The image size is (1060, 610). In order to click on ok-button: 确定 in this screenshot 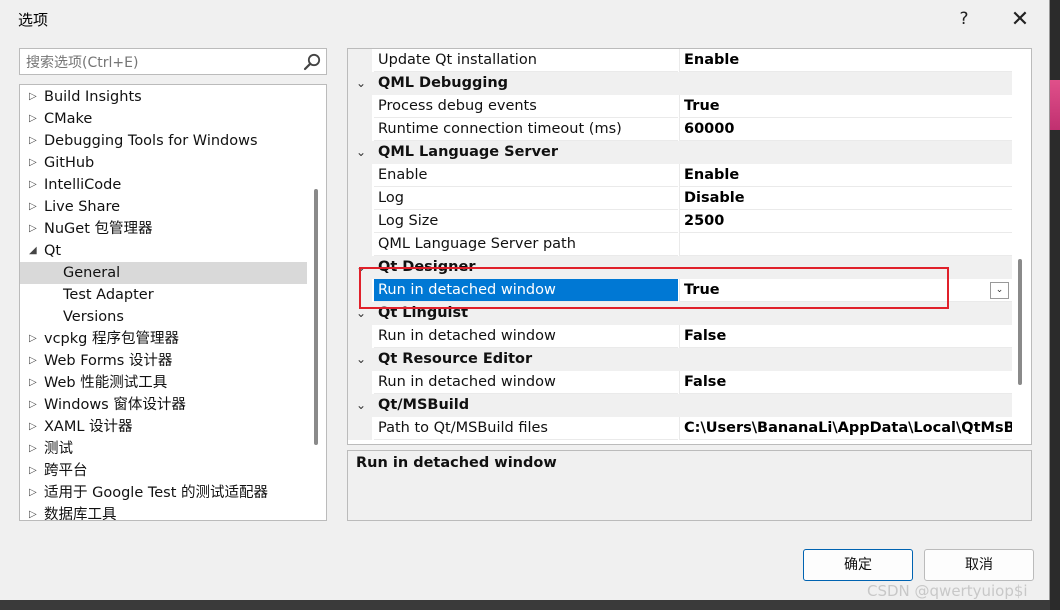, I will do `click(858, 565)`.